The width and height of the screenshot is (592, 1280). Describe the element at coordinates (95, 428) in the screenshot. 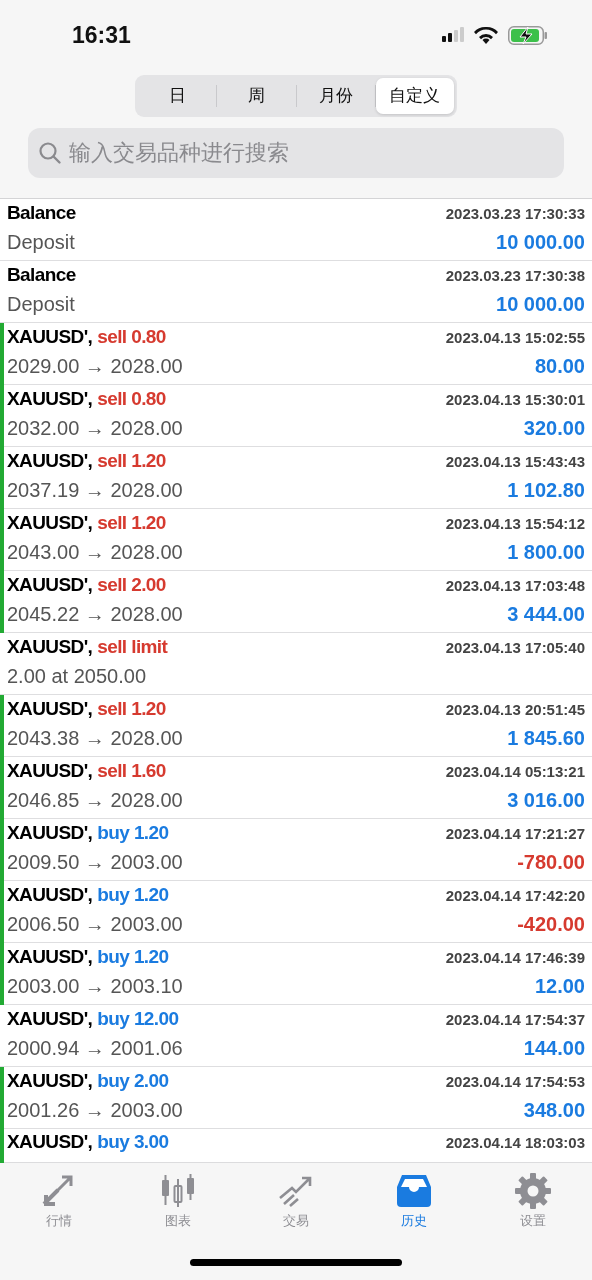

I see `trade-detail: 2032.00 → 2028.00` at that location.